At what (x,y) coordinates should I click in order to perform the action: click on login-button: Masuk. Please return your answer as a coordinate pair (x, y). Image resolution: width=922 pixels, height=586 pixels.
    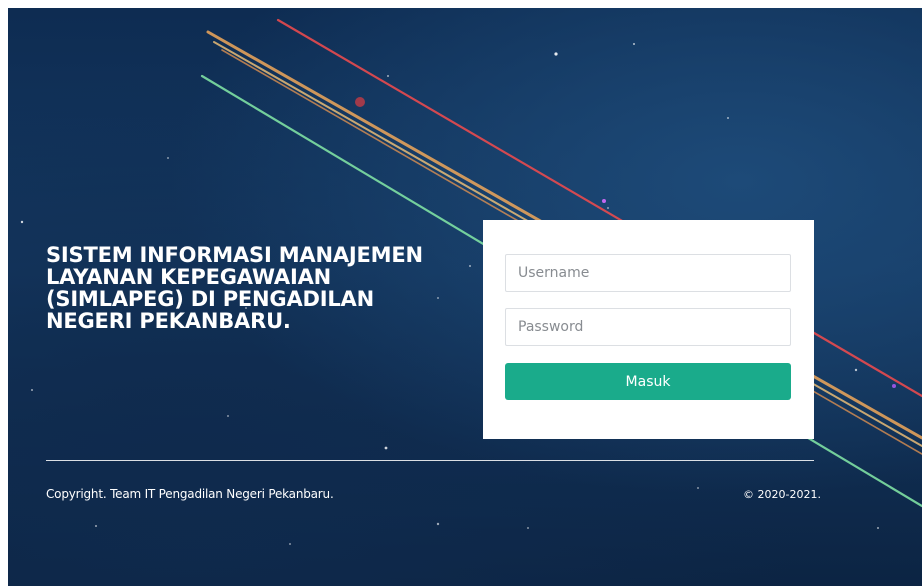
    Looking at the image, I should click on (648, 381).